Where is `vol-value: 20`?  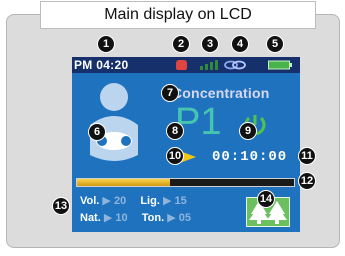 vol-value: 20 is located at coordinates (120, 201).